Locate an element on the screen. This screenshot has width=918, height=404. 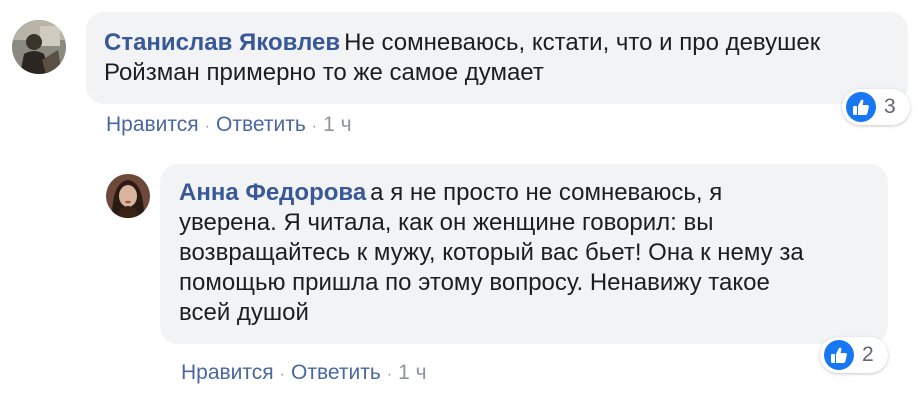
reaction-count: 3 is located at coordinates (890, 106).